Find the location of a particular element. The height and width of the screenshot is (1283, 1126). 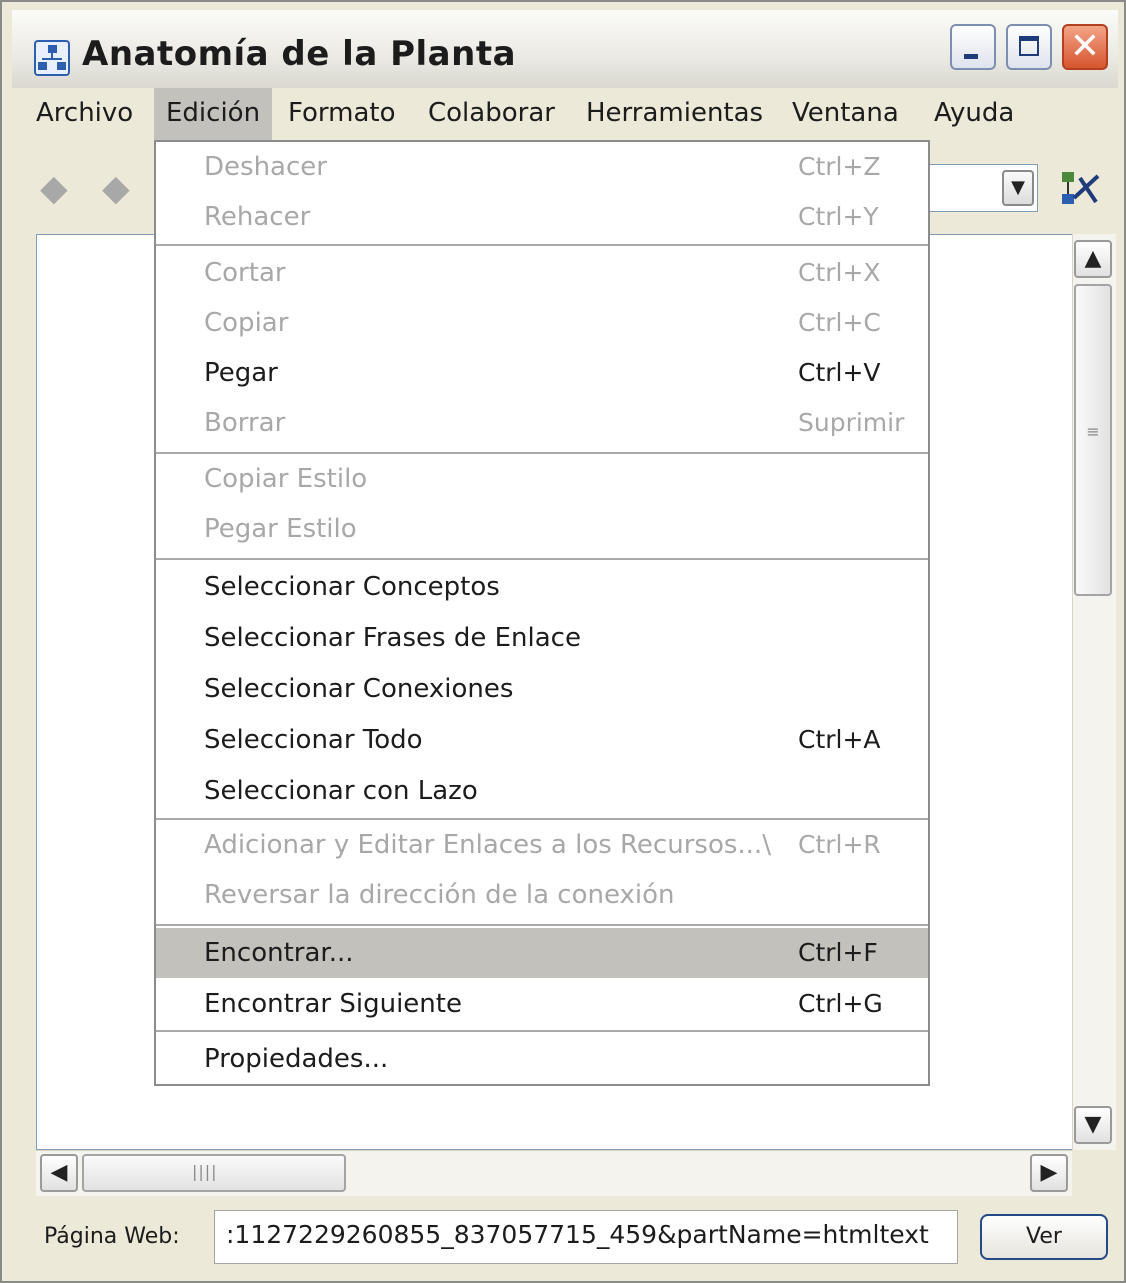

close-button: ✕ is located at coordinates (1085, 47).